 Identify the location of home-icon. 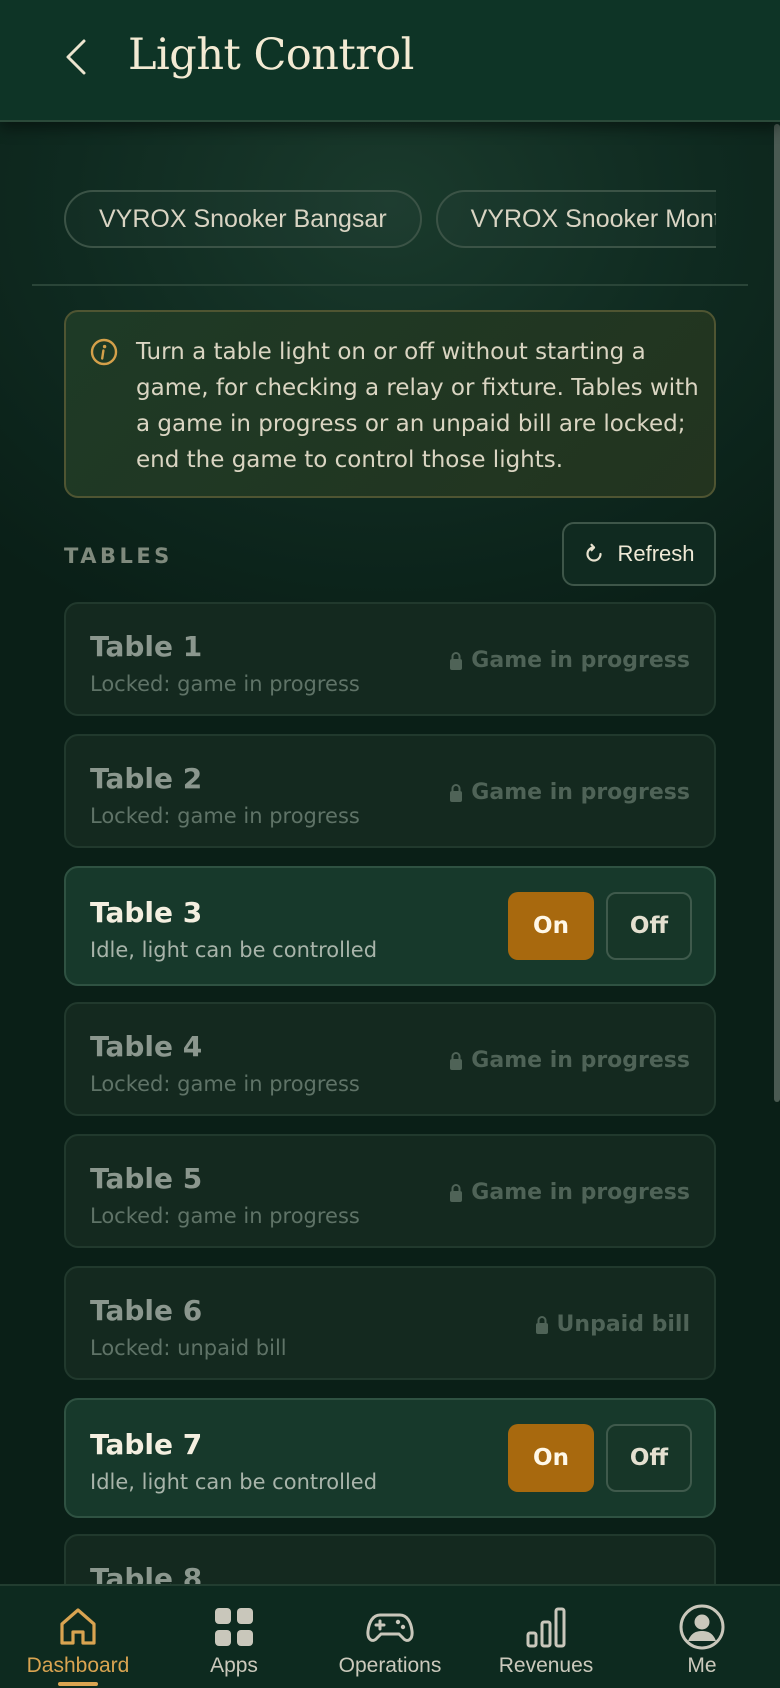
(78, 1626).